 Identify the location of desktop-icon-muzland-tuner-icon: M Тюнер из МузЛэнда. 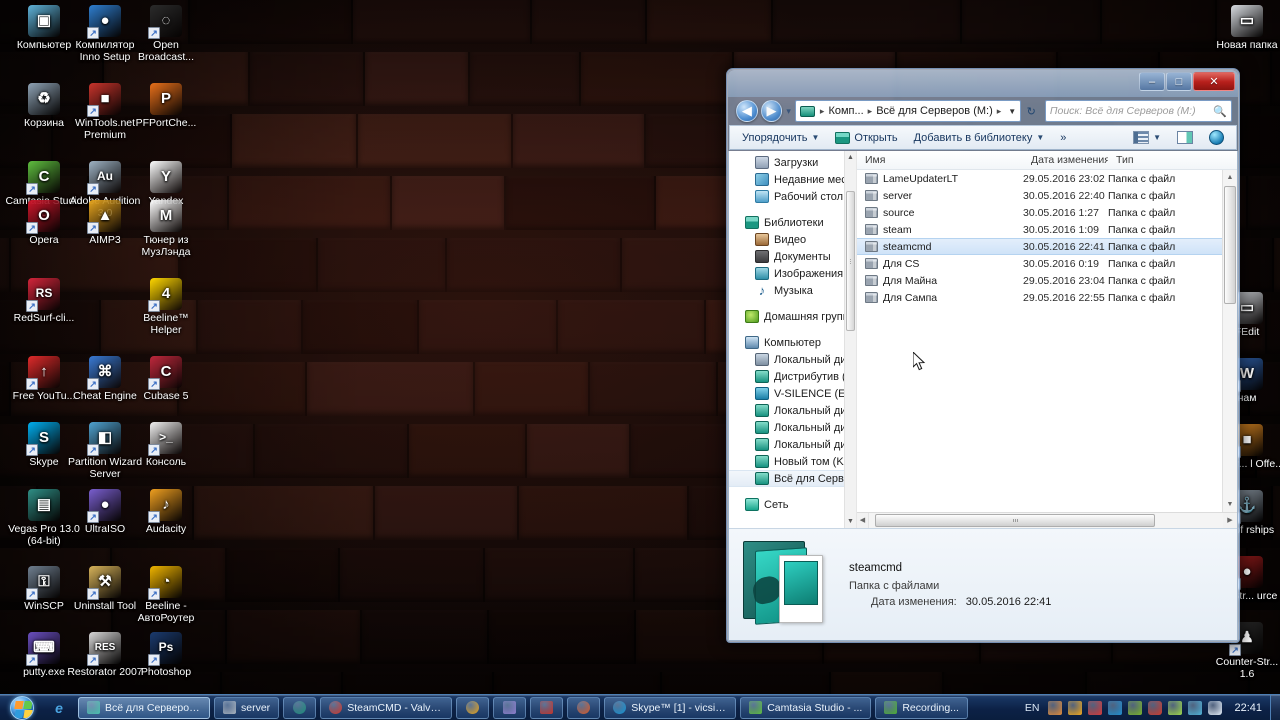
(166, 229).